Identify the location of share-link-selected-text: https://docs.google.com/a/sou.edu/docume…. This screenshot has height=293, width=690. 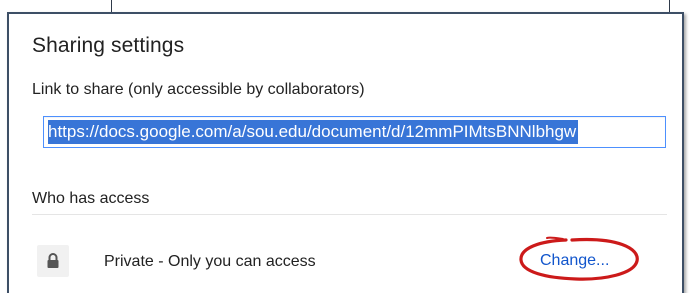
(313, 132).